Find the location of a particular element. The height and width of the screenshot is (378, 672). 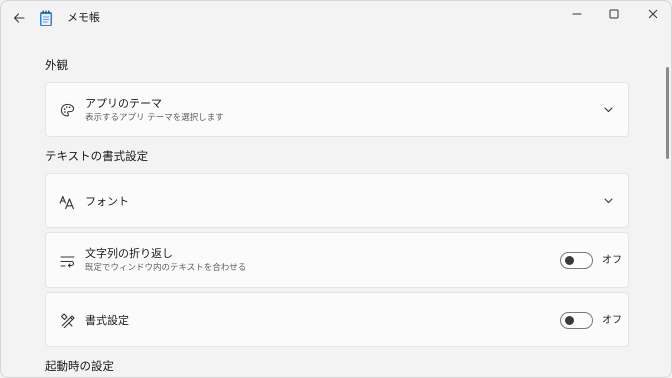

maximize-button is located at coordinates (614, 14).